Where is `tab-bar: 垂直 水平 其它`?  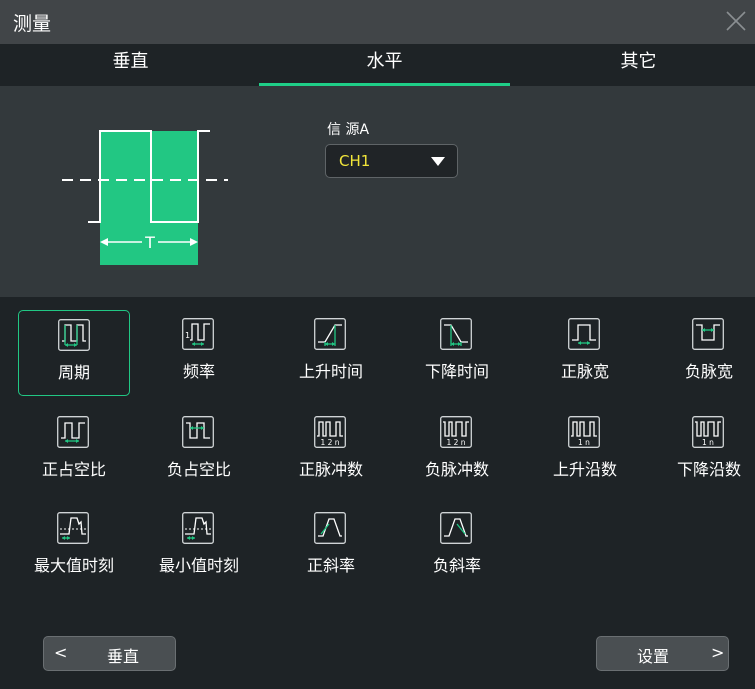
tab-bar: 垂直 水平 其它 is located at coordinates (377, 65).